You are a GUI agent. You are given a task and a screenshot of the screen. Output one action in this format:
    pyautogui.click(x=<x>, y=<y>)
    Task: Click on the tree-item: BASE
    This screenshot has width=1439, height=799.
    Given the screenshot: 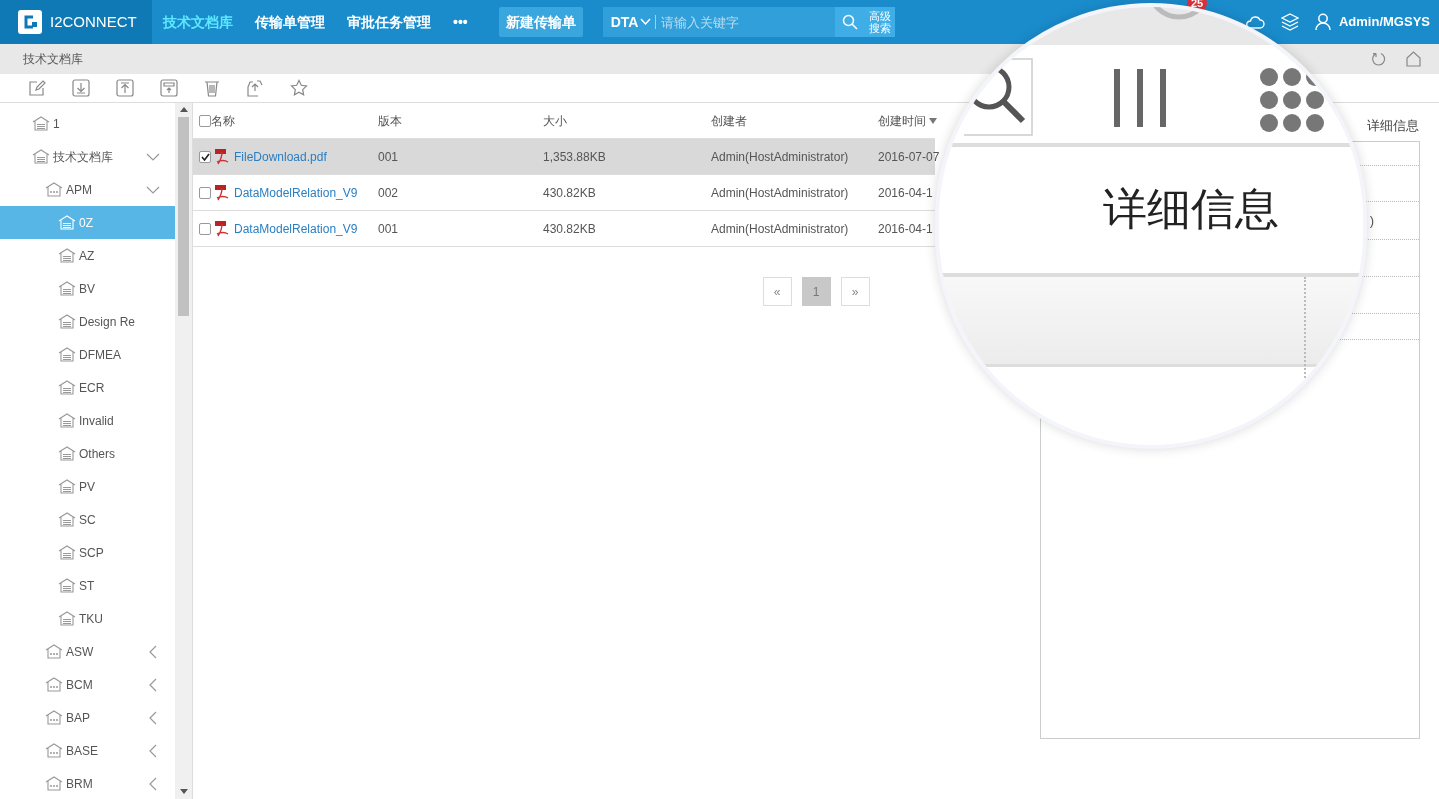 What is the action you would take?
    pyautogui.click(x=88, y=750)
    